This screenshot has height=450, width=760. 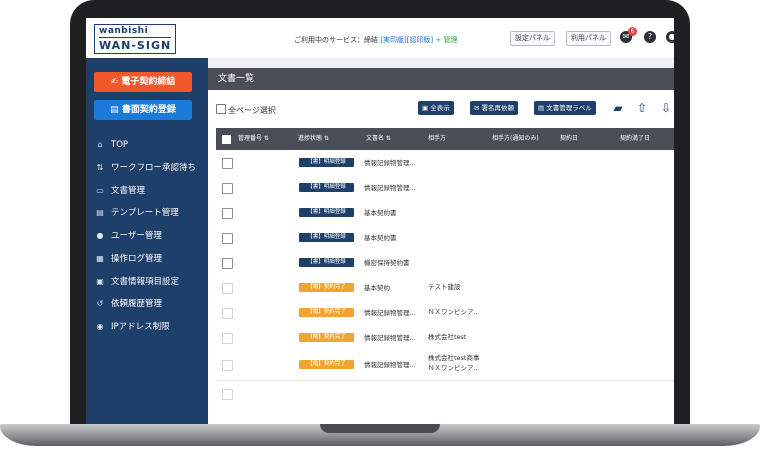 What do you see at coordinates (100, 235) in the screenshot?
I see `user-icon: ●` at bounding box center [100, 235].